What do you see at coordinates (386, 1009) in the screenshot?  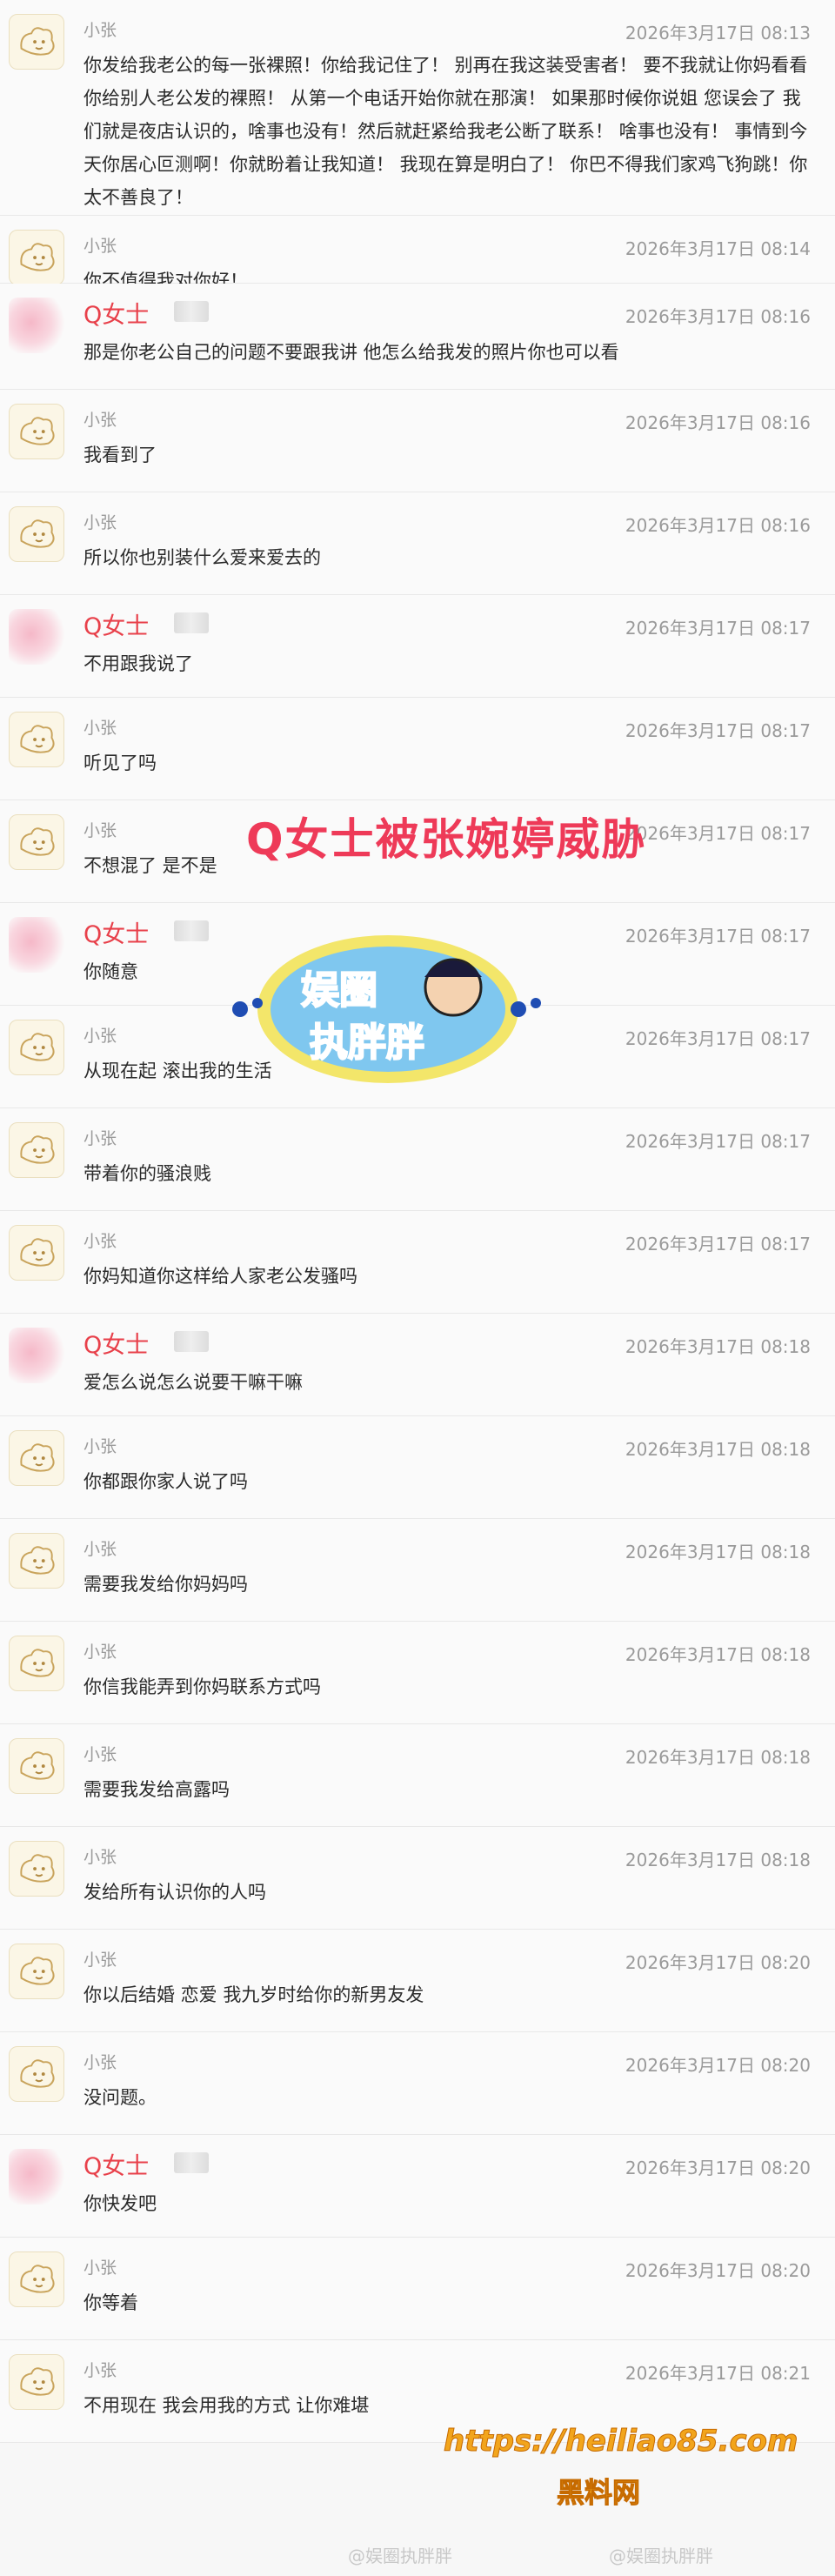 I see `logo-watermark: 娱圈 执胖胖` at bounding box center [386, 1009].